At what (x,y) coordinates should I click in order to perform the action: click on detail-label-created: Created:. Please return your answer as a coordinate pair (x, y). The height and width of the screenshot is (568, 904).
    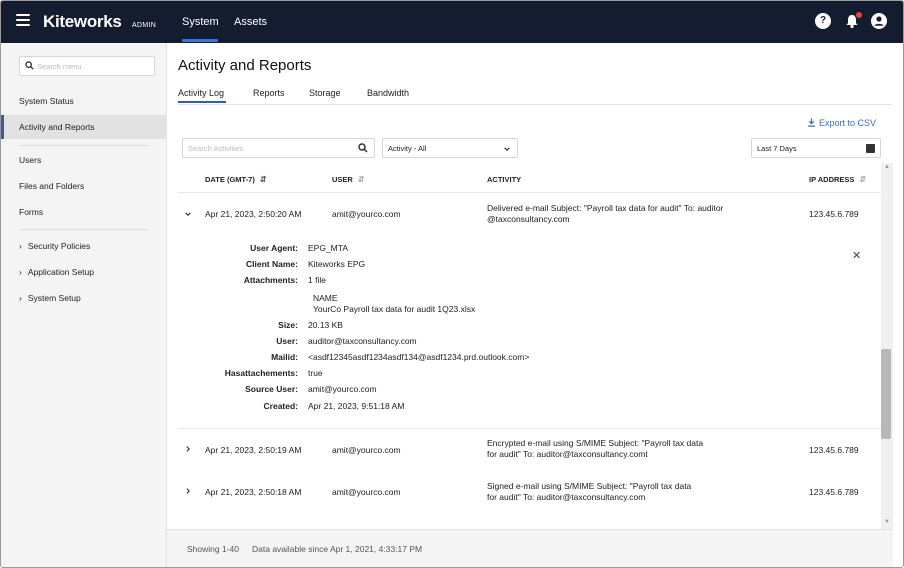
    Looking at the image, I should click on (280, 406).